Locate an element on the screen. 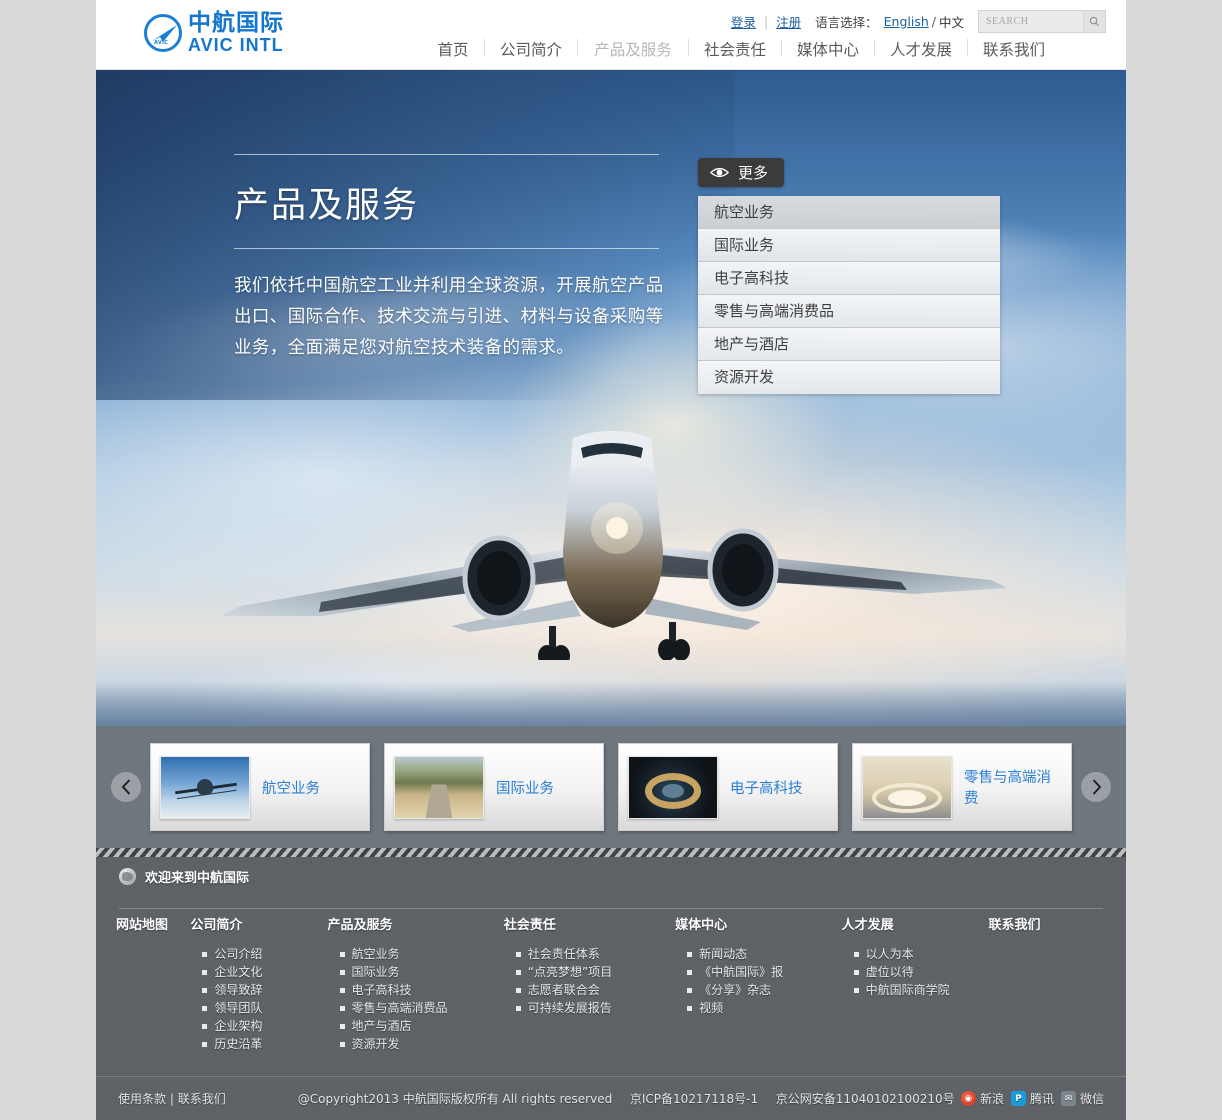 The width and height of the screenshot is (1222, 1120). social-link-qq-icon: P 腾讯 is located at coordinates (1032, 1098).